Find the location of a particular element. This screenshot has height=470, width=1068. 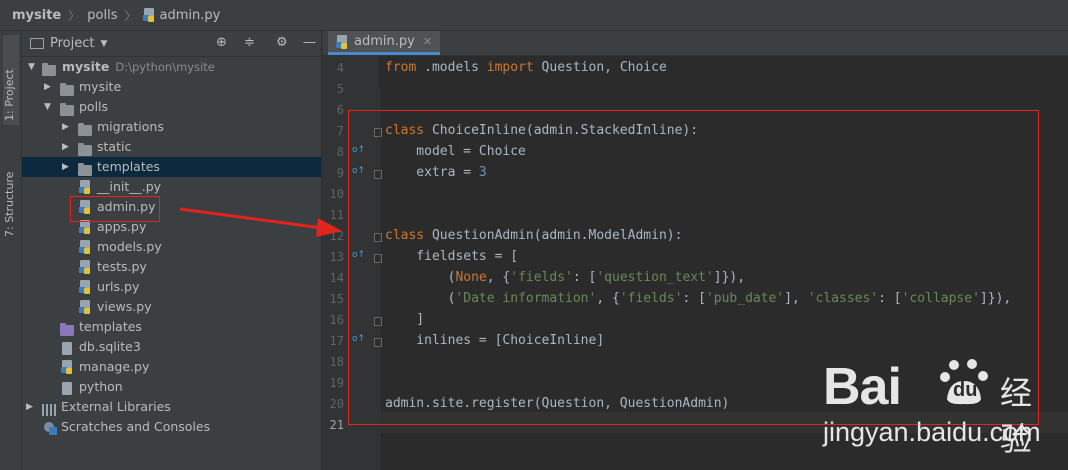

watermark-du: du is located at coordinates (965, 390).